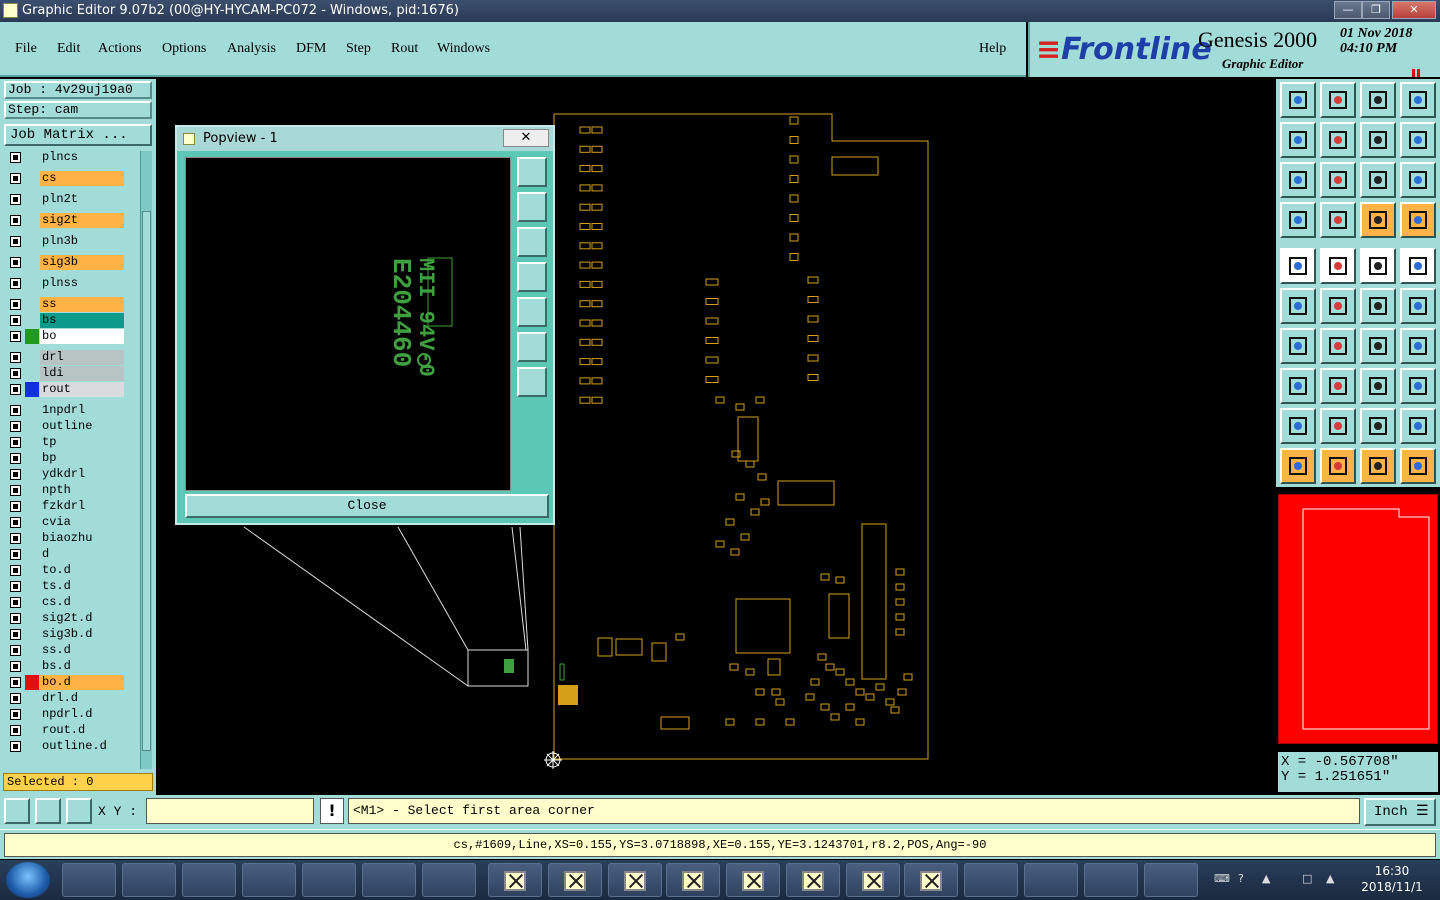 The width and height of the screenshot is (1440, 900). What do you see at coordinates (389, 880) in the screenshot?
I see `tb-frontline-icon` at bounding box center [389, 880].